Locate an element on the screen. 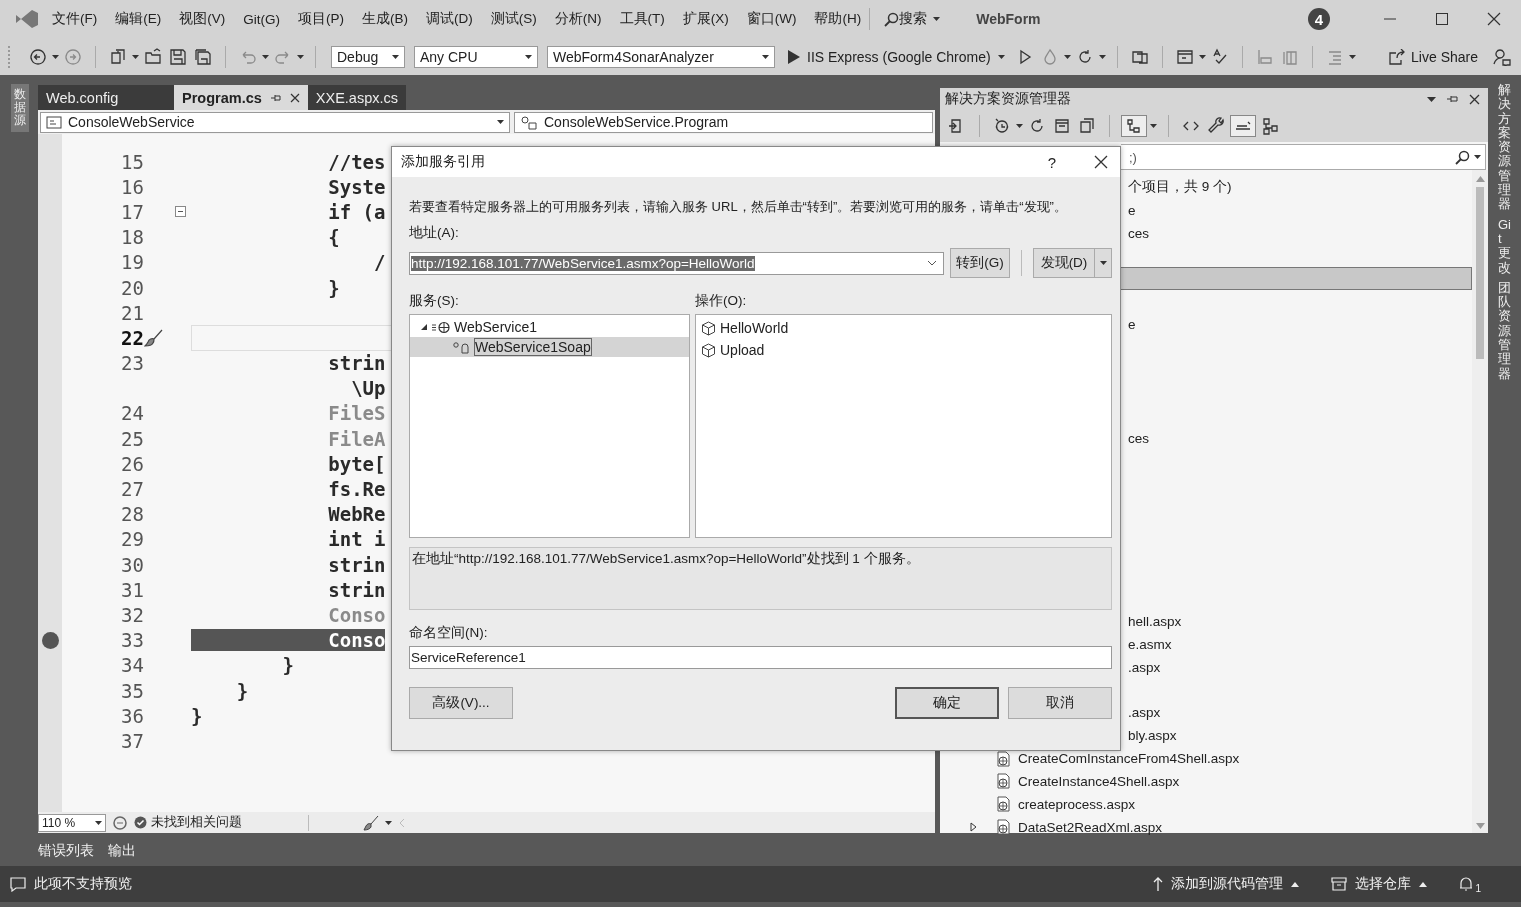 This screenshot has height=907, width=1521. window-icon is located at coordinates (1184, 56).